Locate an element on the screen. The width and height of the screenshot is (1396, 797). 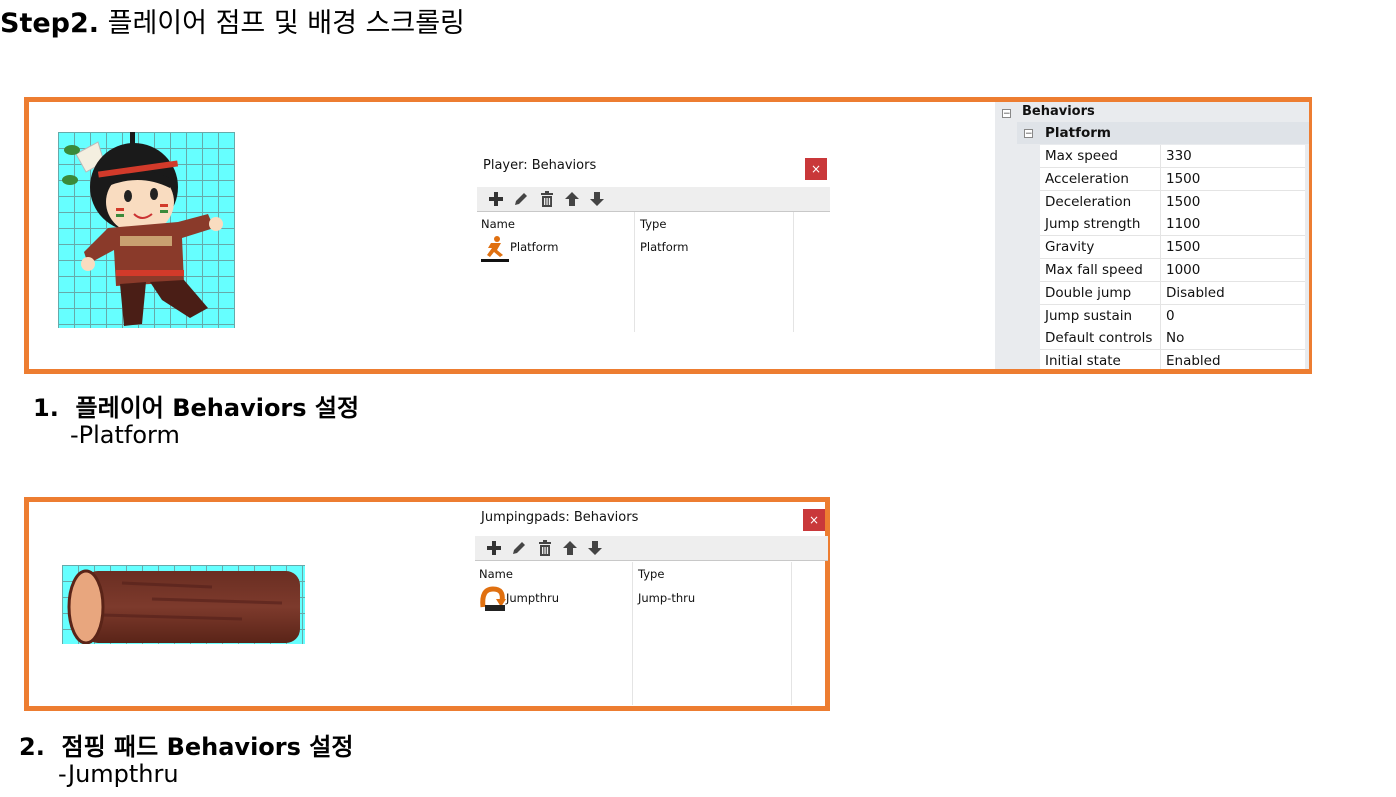
property-name: Acceleration is located at coordinates (1087, 178).